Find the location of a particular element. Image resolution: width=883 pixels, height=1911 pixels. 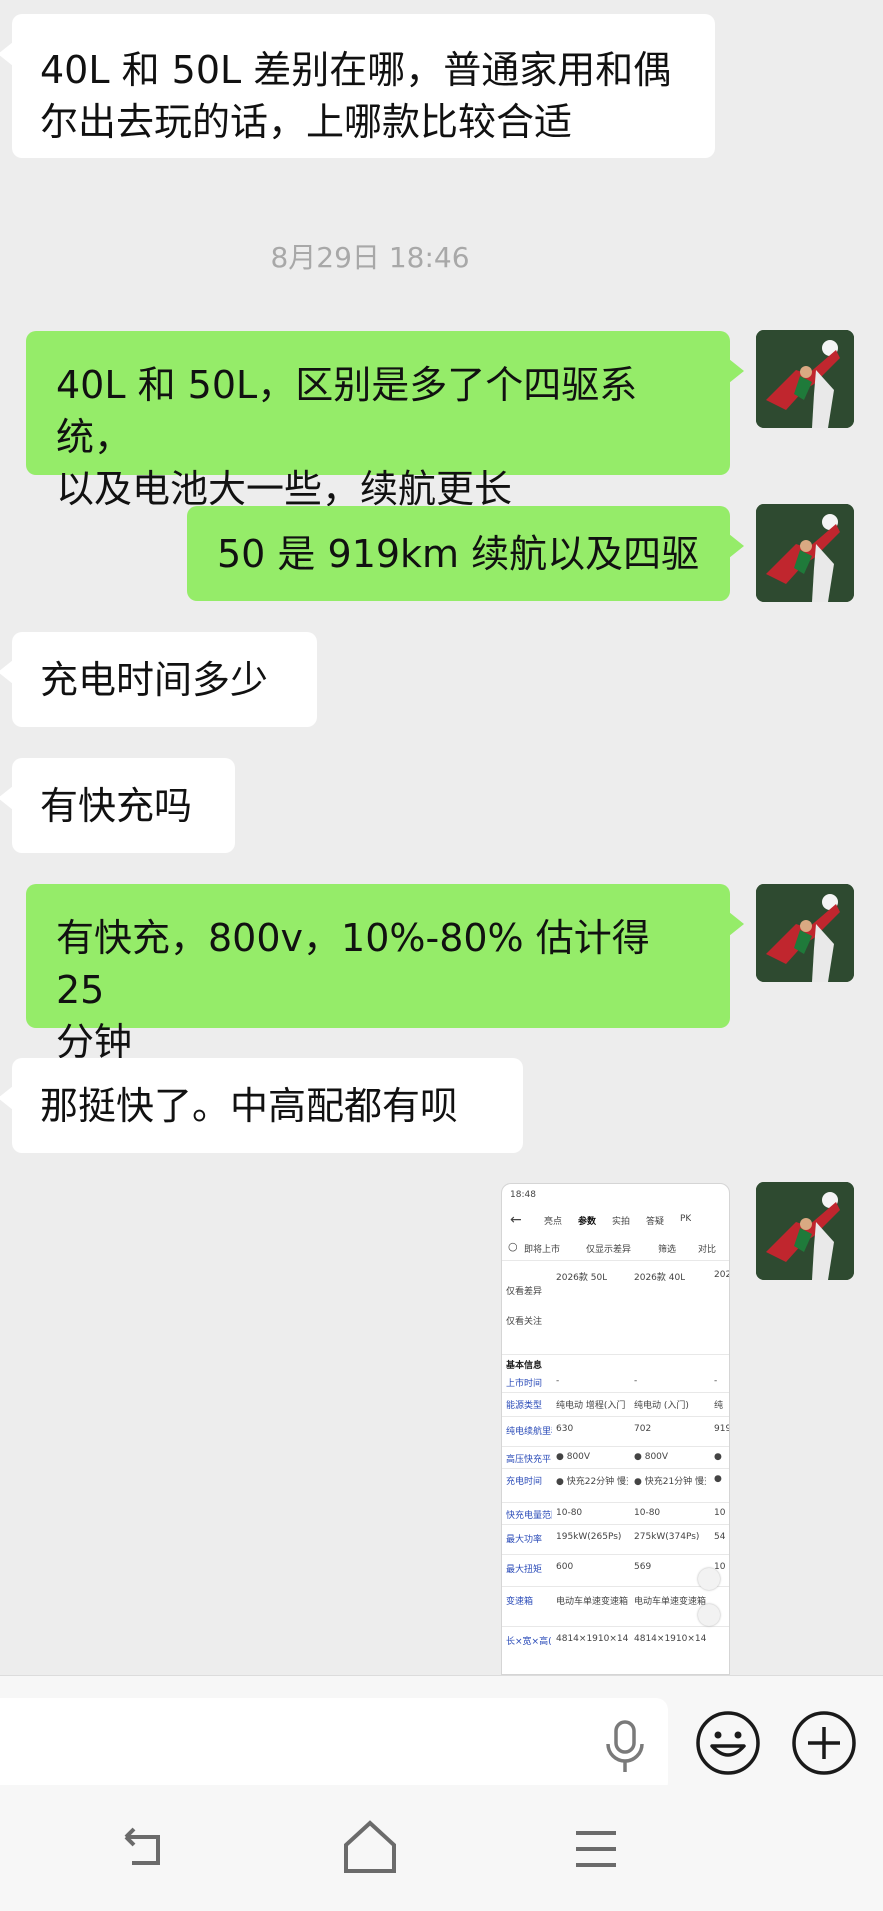

screenshot-row-label: 能源类型 is located at coordinates (524, 1406).